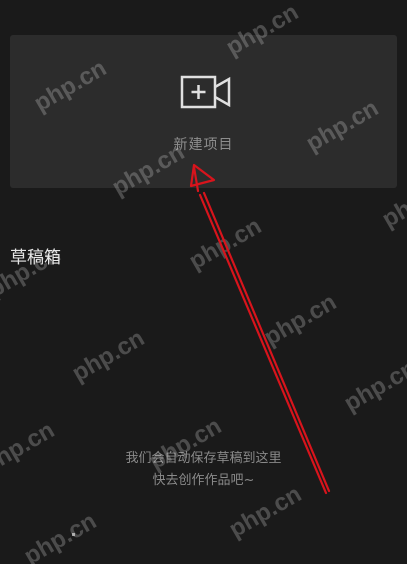 This screenshot has height=564, width=407. What do you see at coordinates (73, 534) in the screenshot?
I see `divider-dot` at bounding box center [73, 534].